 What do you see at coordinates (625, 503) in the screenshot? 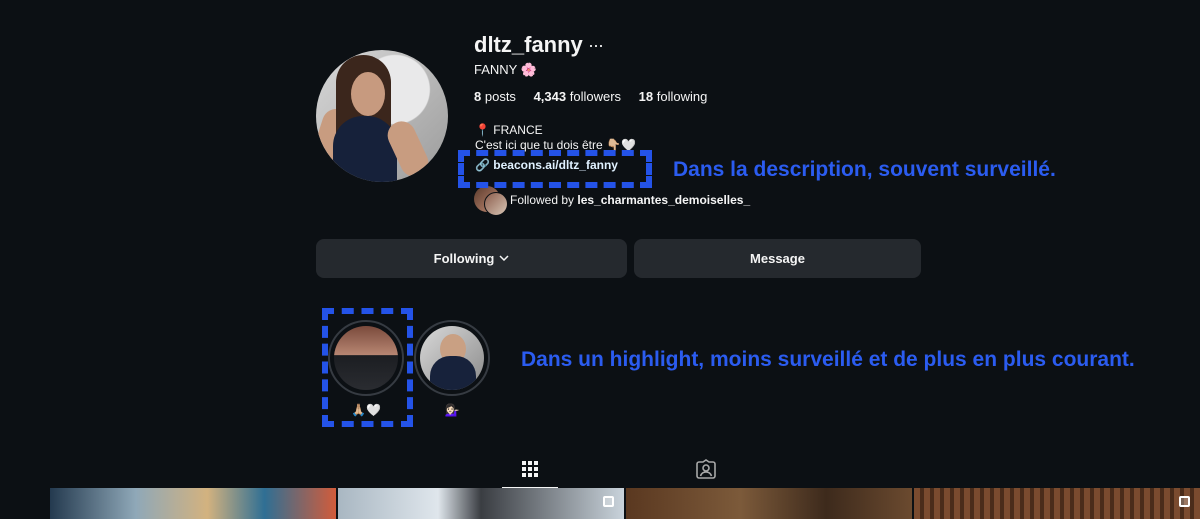
I see `posts-grid` at bounding box center [625, 503].